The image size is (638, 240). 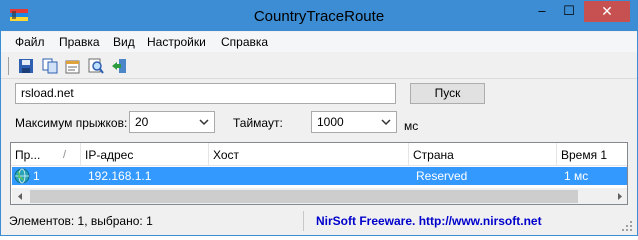 What do you see at coordinates (258, 123) in the screenshot?
I see `timeout-label: Таймаут:` at bounding box center [258, 123].